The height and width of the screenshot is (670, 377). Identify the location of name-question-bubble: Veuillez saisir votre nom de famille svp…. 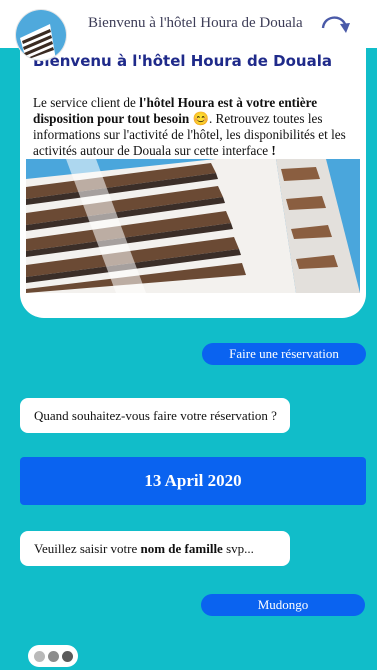
(155, 548).